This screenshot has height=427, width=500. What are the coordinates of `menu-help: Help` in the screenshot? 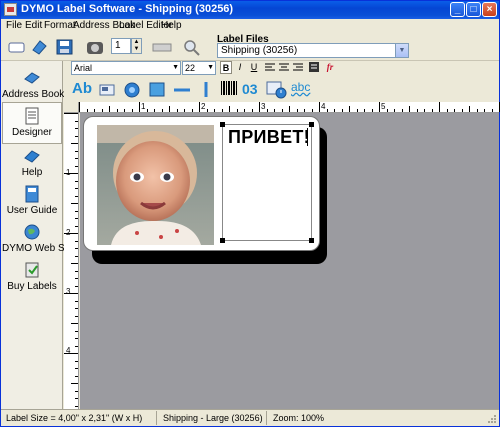 It's located at (171, 25).